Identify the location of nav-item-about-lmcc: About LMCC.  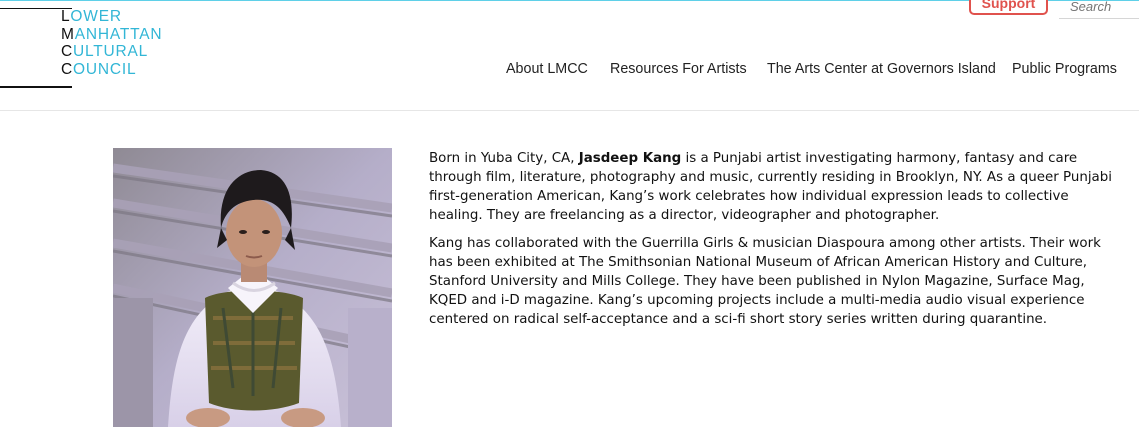
(547, 69).